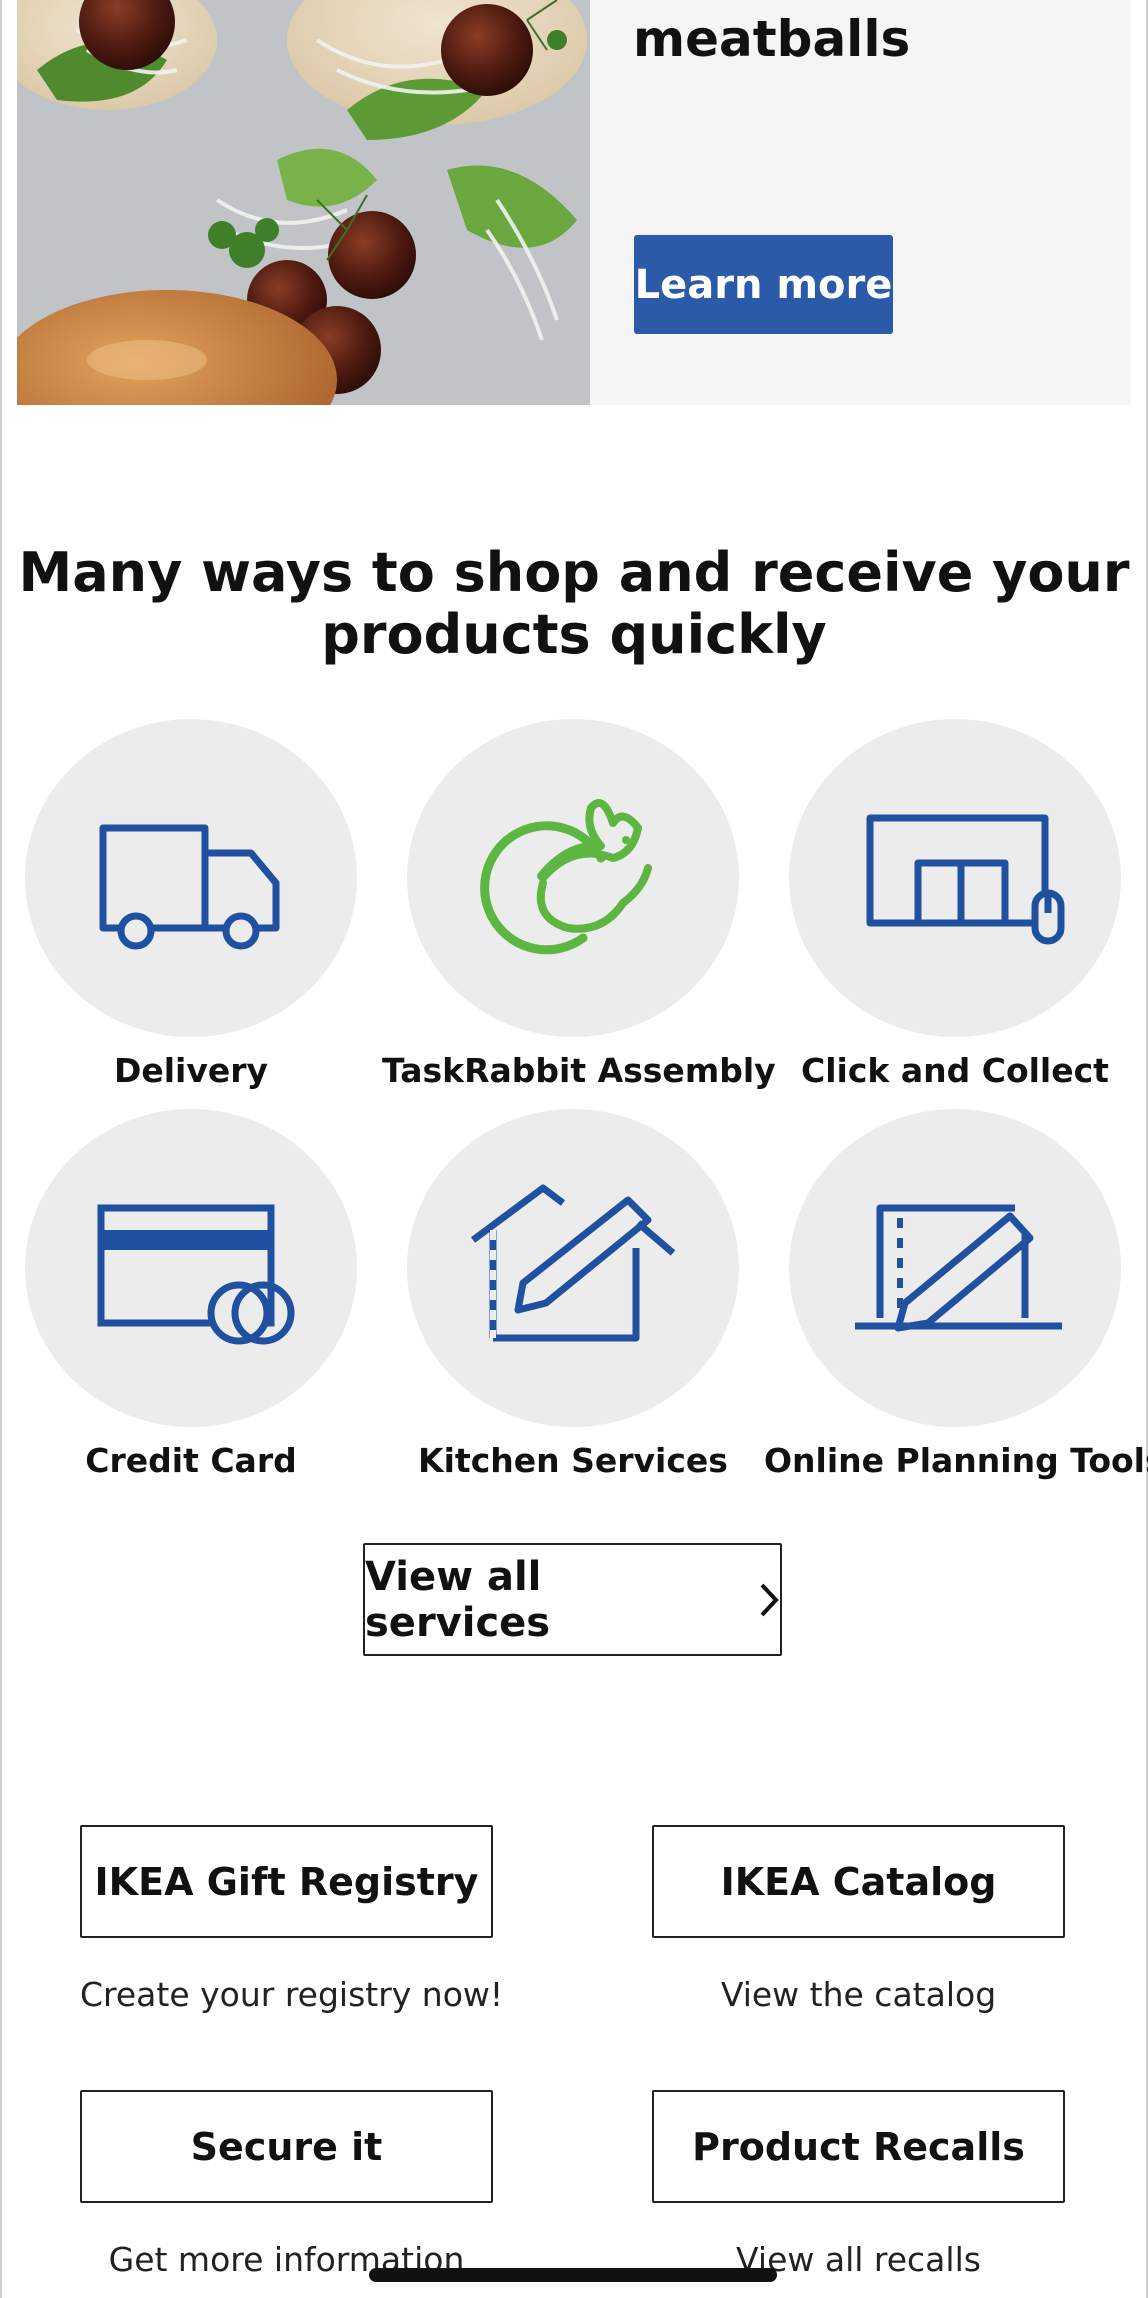 The image size is (1148, 2298). Describe the element at coordinates (573, 2275) in the screenshot. I see `home-indicator` at that location.